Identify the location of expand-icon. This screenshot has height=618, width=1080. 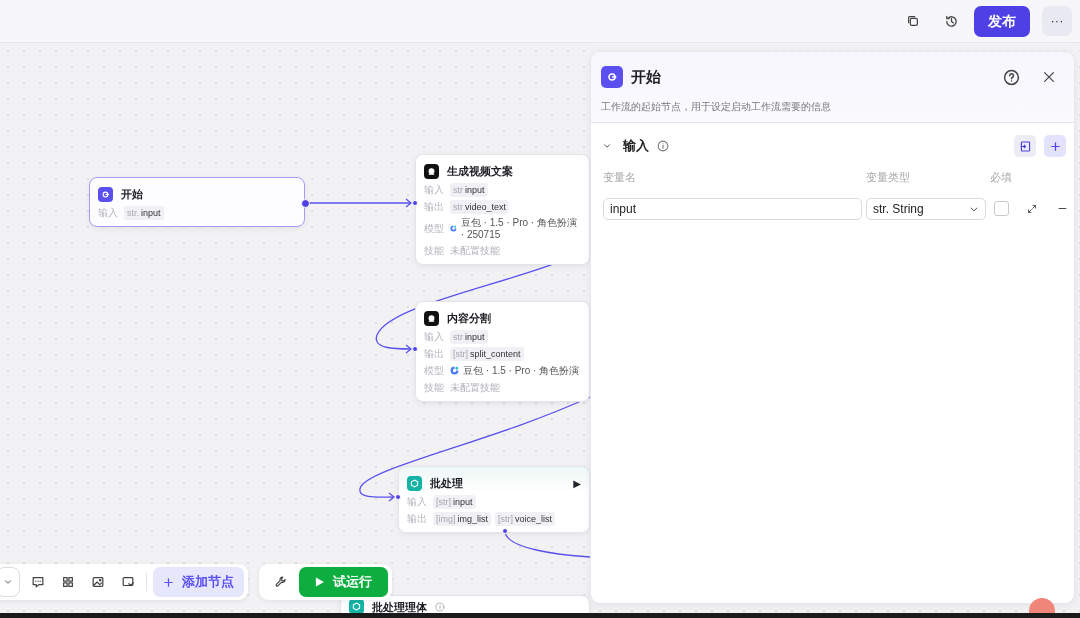
(1032, 208).